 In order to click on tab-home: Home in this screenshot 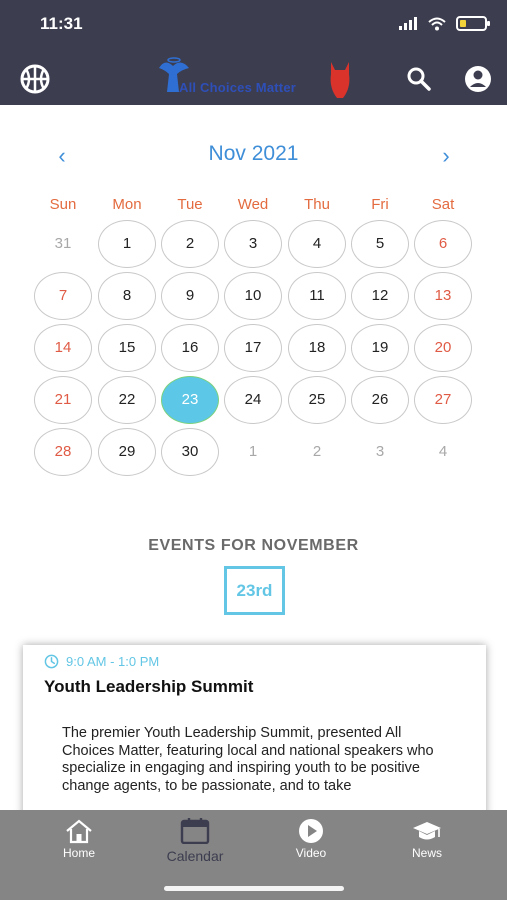, I will do `click(79, 839)`.